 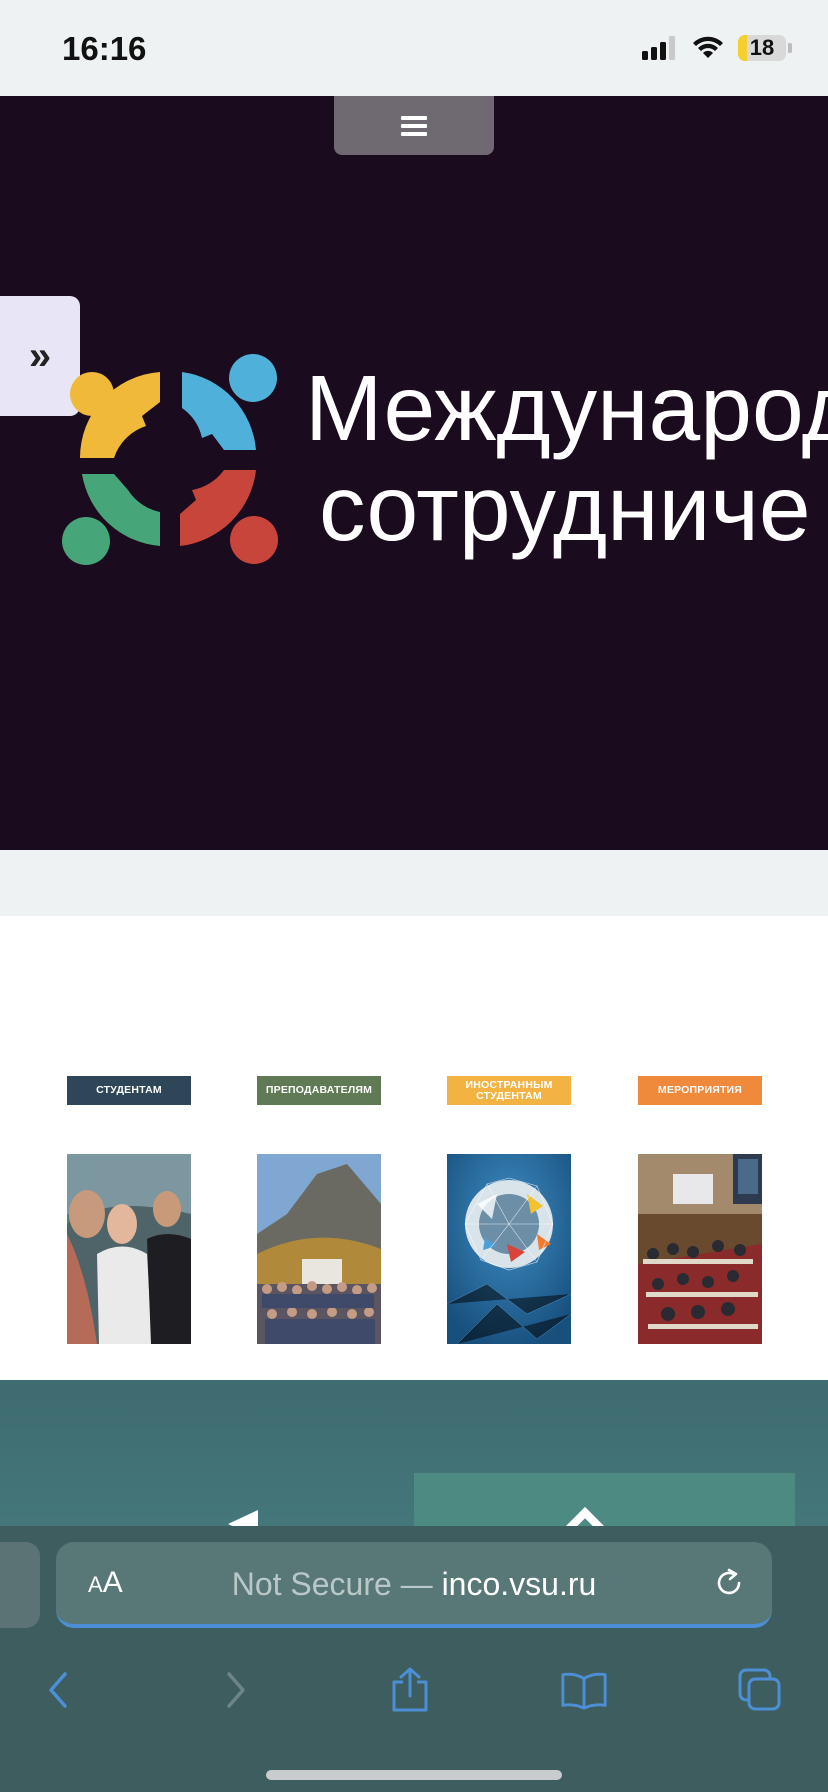 I want to click on battery-level: 18, so click(x=762, y=47).